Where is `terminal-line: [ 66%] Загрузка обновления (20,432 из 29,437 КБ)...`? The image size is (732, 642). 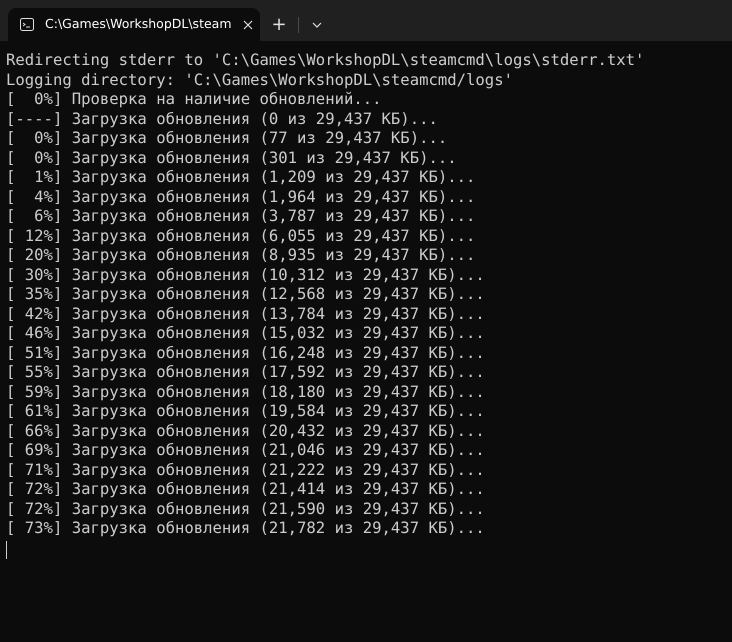
terminal-line: [ 66%] Загрузка обновления (20,432 из 29,437 КБ)... is located at coordinates (245, 431).